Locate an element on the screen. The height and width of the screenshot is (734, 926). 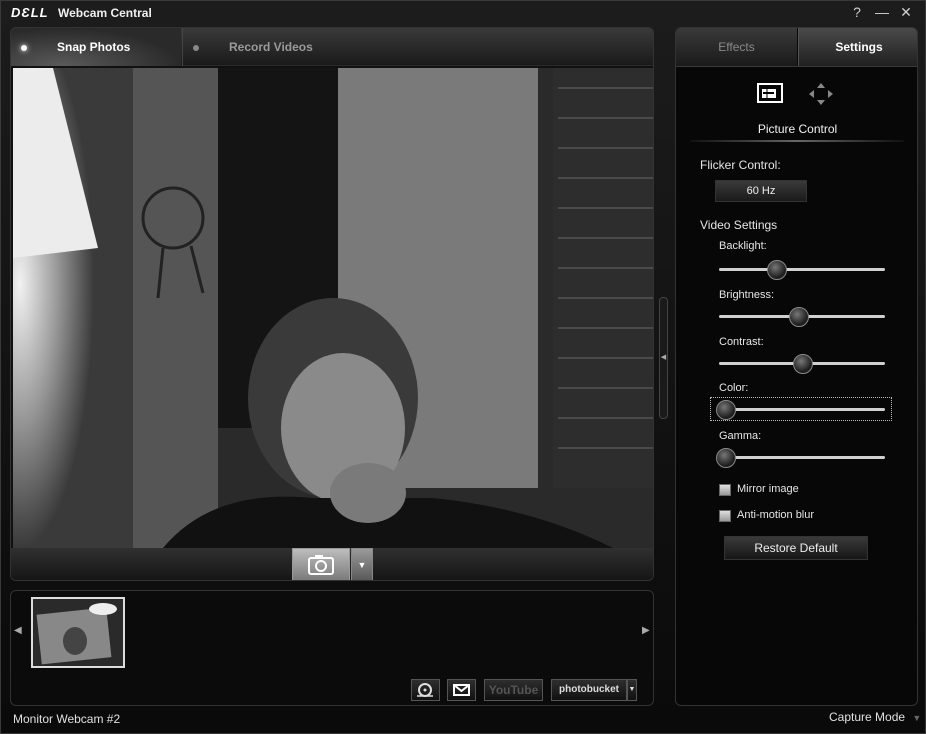
flicker-control-label: Flicker Control: is located at coordinates (740, 165).